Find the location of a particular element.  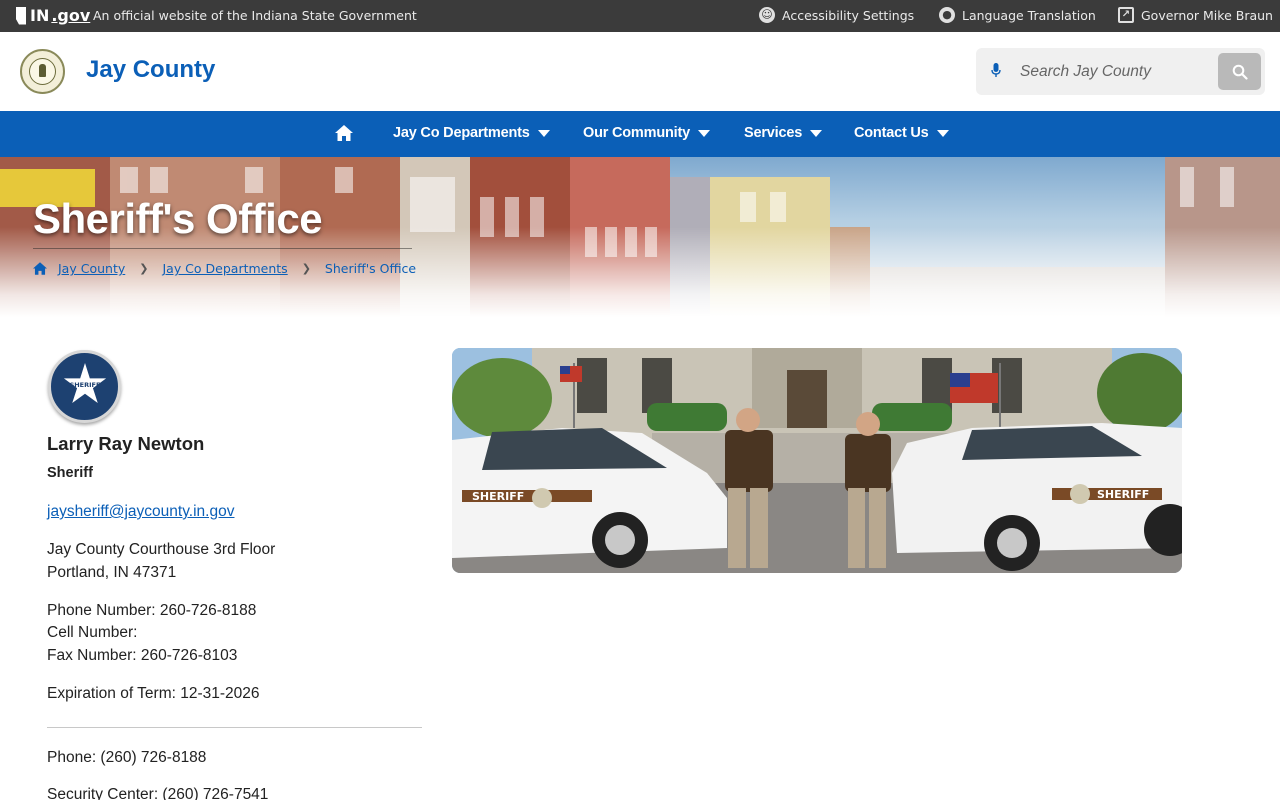

address-line-1: Jay County Courthouse 3rd Floor is located at coordinates (161, 549).